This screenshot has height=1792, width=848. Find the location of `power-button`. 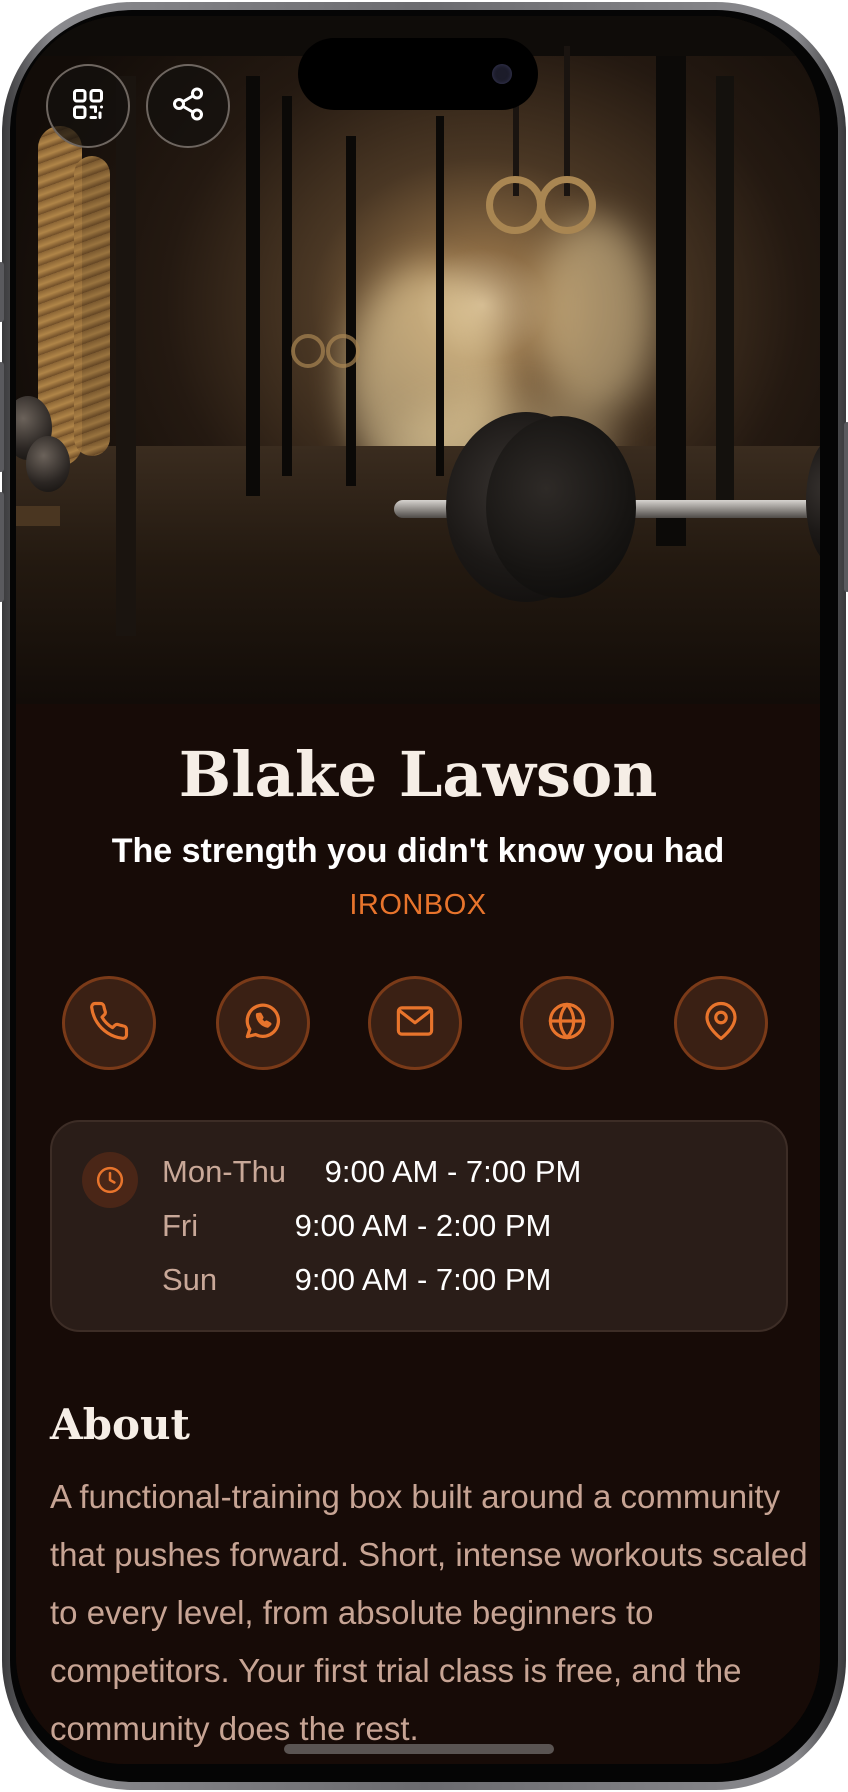

power-button is located at coordinates (846, 507).